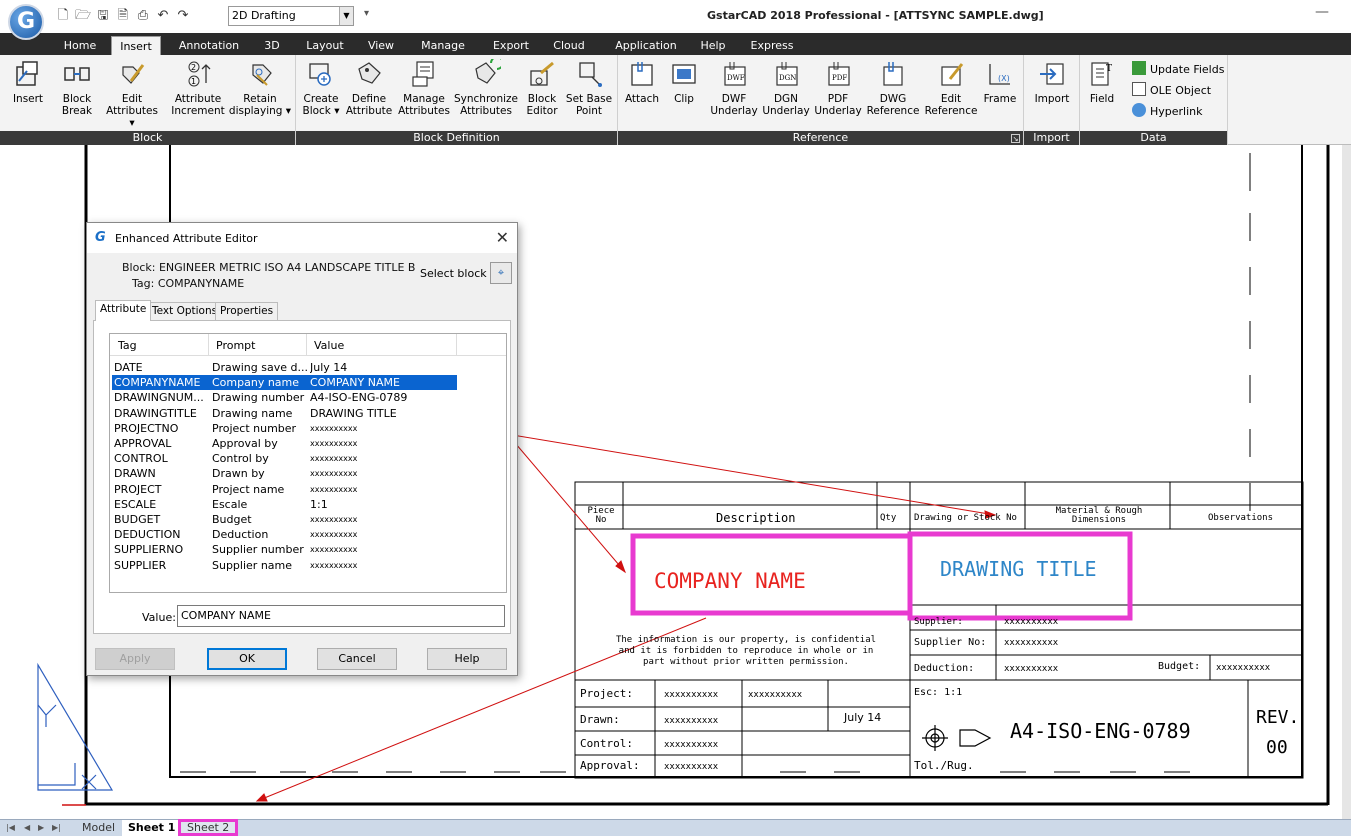  What do you see at coordinates (284, 534) in the screenshot?
I see `attribute-row: DEDUCTION Deduction xxxxxxxxxx` at bounding box center [284, 534].